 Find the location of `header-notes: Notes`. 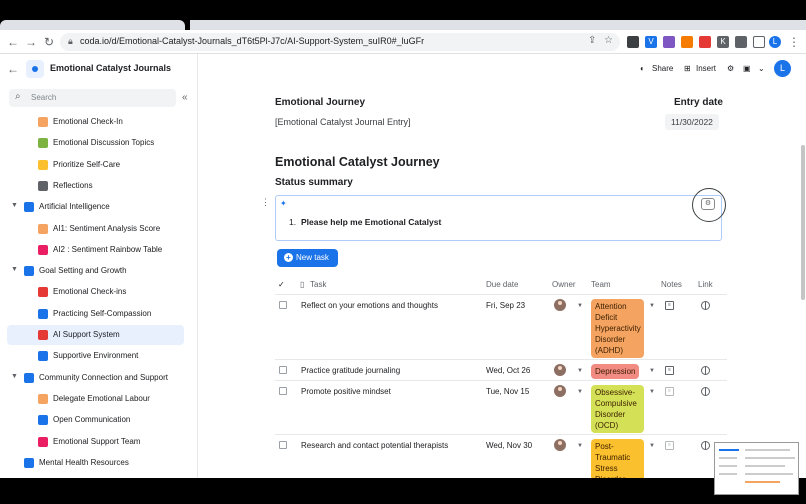

header-notes: Notes is located at coordinates (671, 284).